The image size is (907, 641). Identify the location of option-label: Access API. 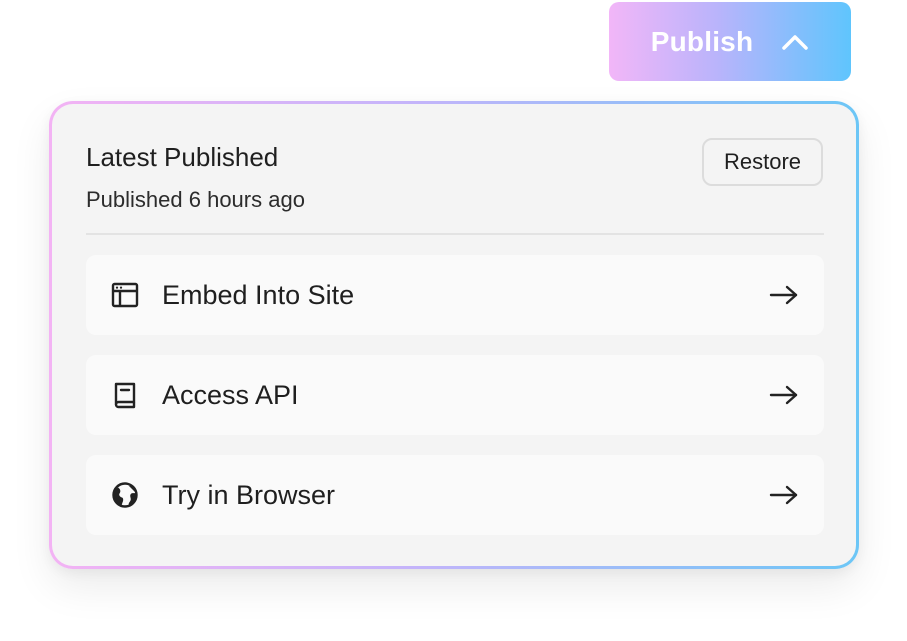
(230, 394).